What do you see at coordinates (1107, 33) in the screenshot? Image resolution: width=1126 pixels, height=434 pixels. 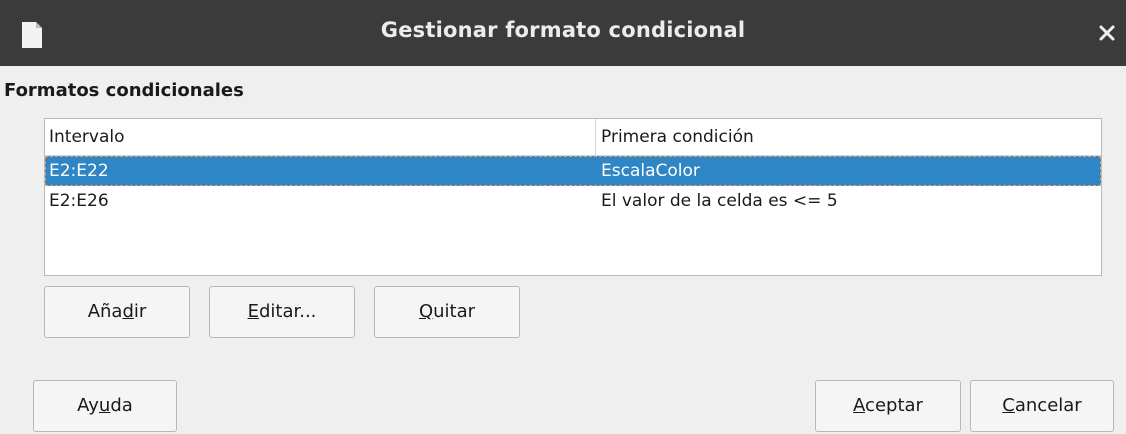 I see `close-icon` at bounding box center [1107, 33].